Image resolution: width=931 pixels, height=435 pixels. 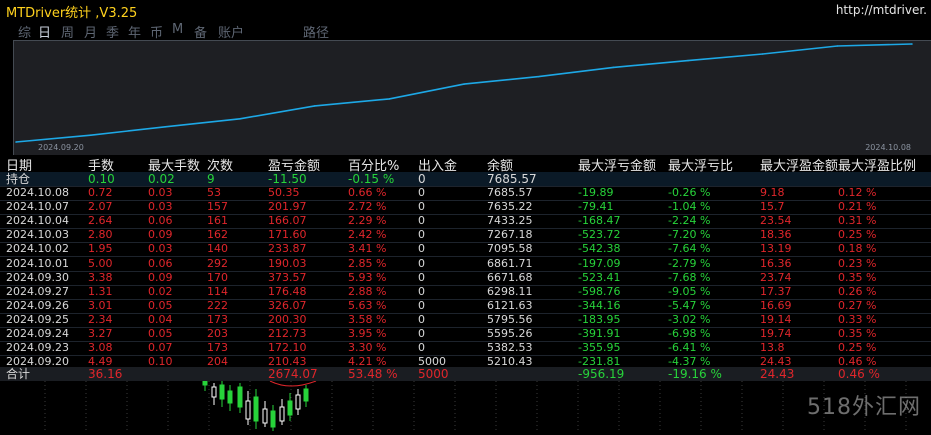 What do you see at coordinates (888, 147) in the screenshot?
I see `x-tick-label-end: 2024.10.08` at bounding box center [888, 147].